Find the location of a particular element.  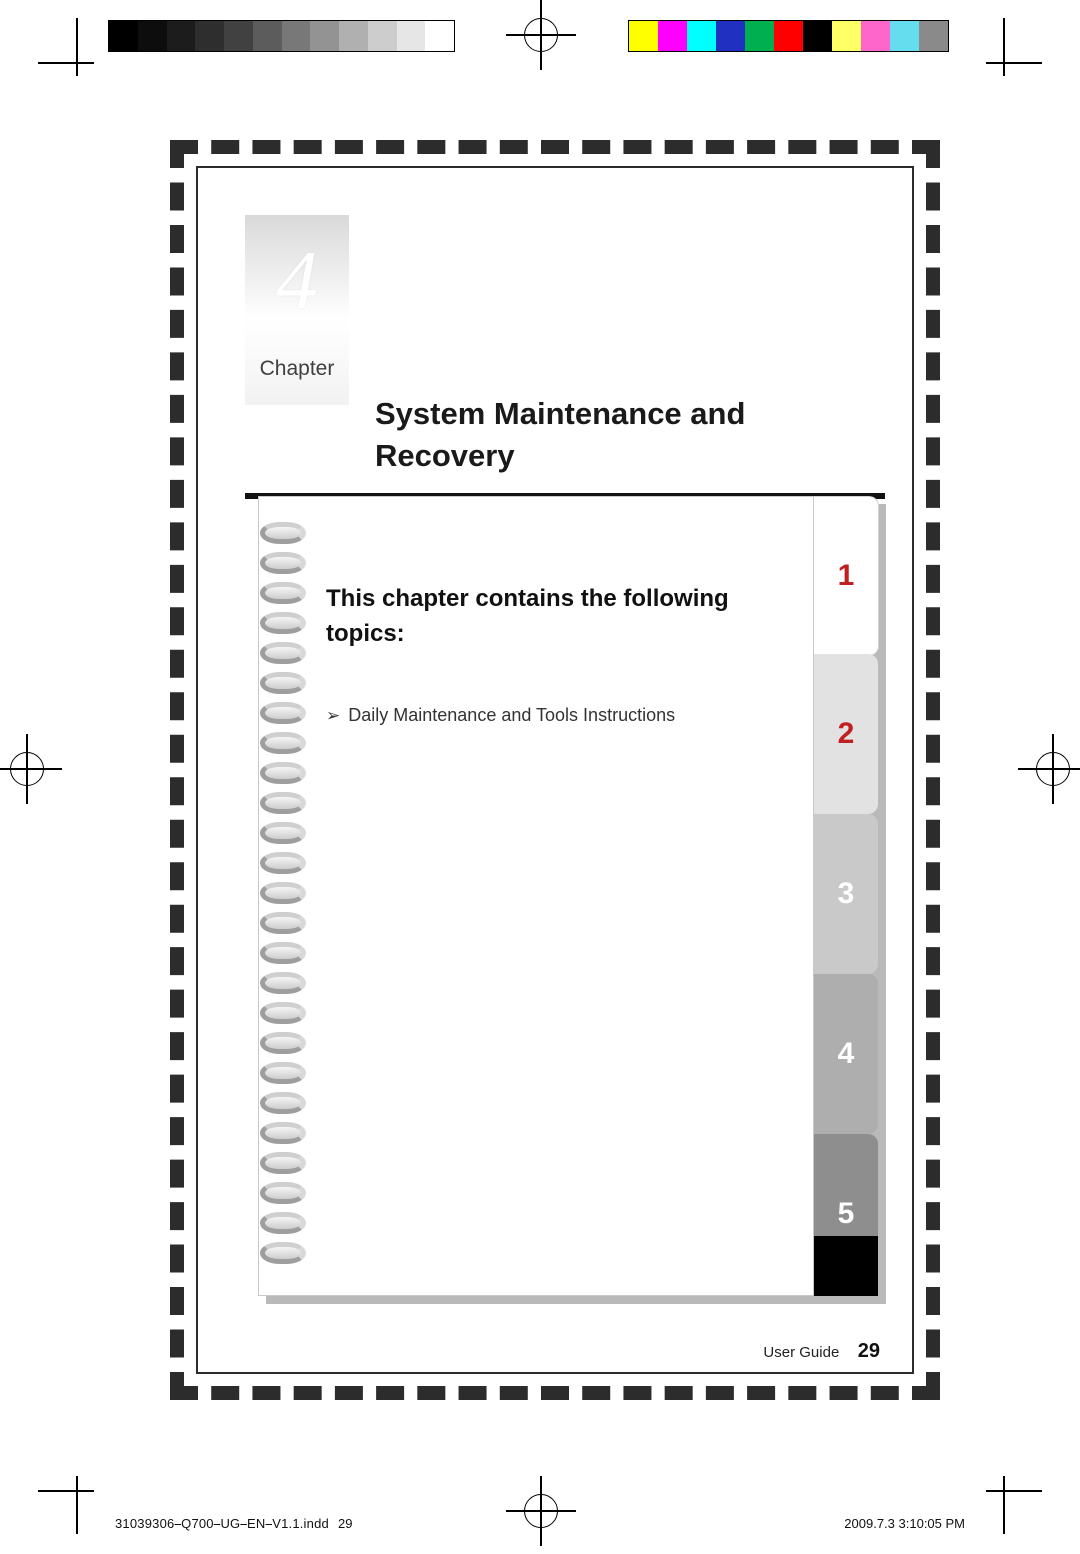

footer-label: User Guide is located at coordinates (801, 1352).